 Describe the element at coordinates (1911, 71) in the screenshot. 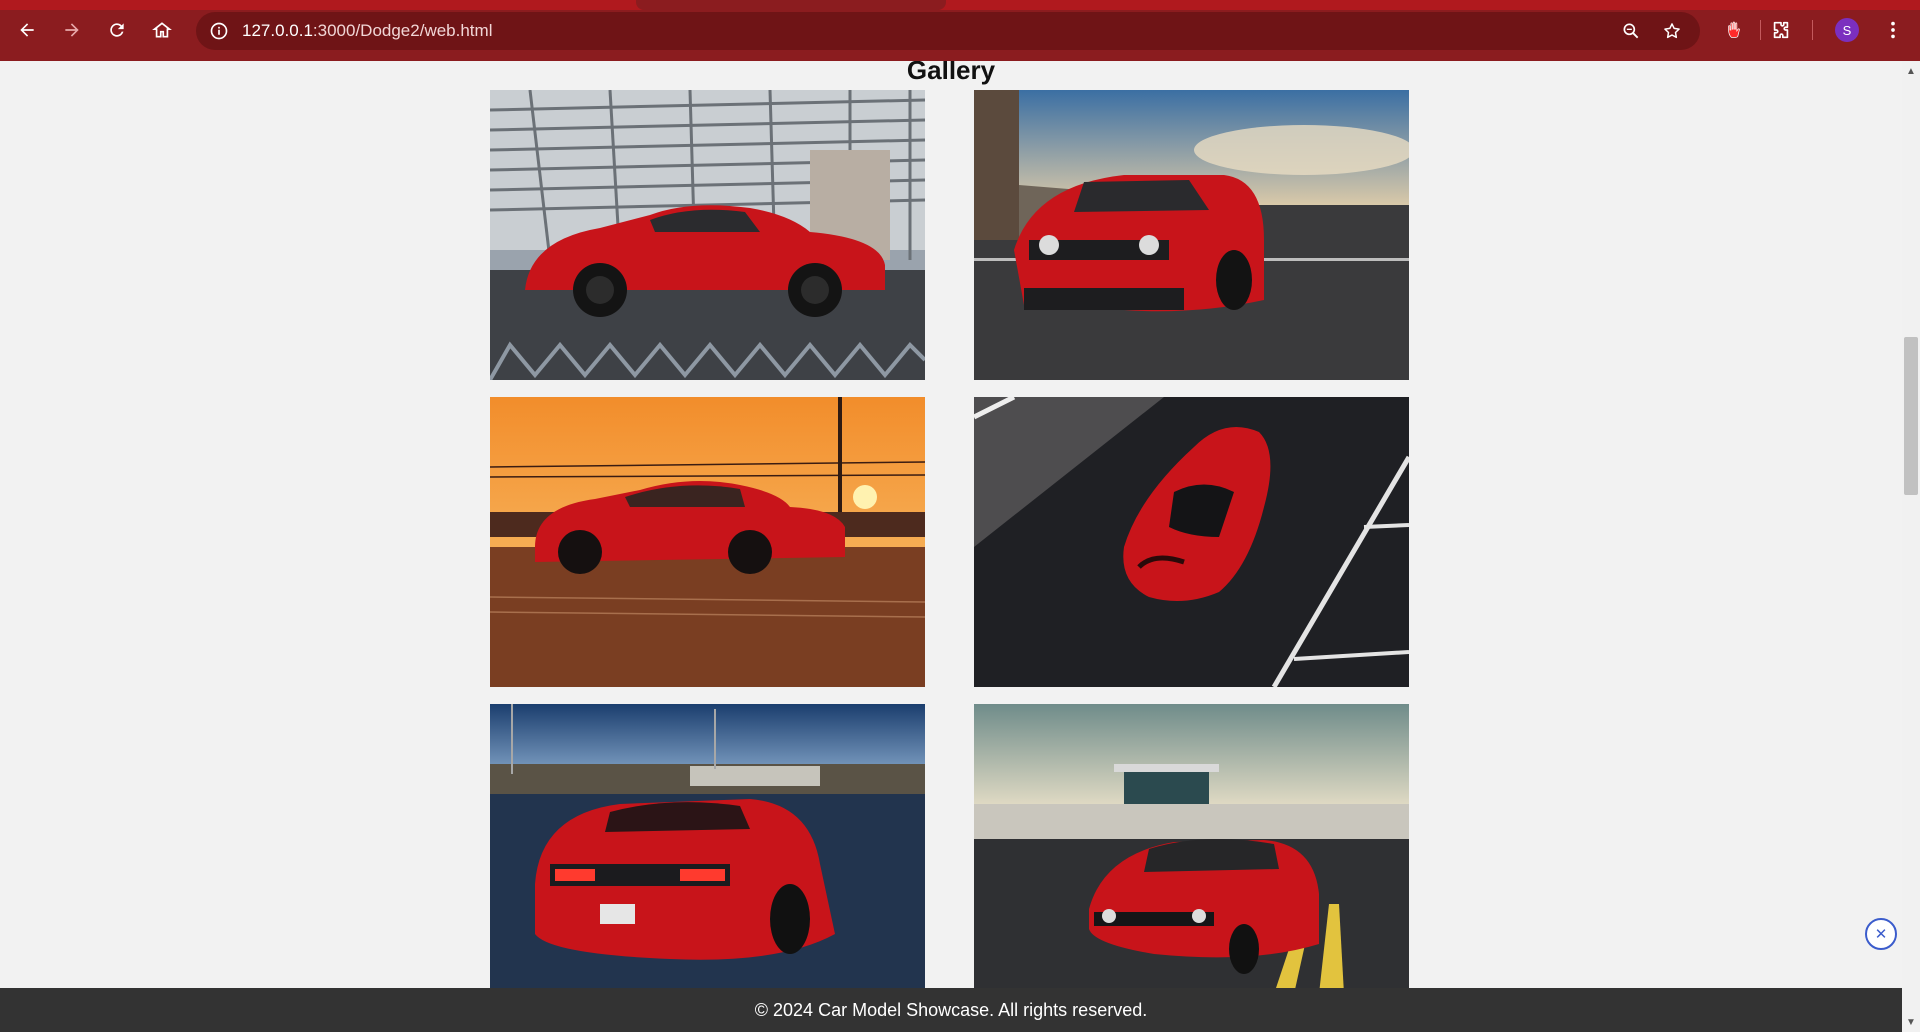

I see `scroll-up-arrow-icon: ▲` at that location.